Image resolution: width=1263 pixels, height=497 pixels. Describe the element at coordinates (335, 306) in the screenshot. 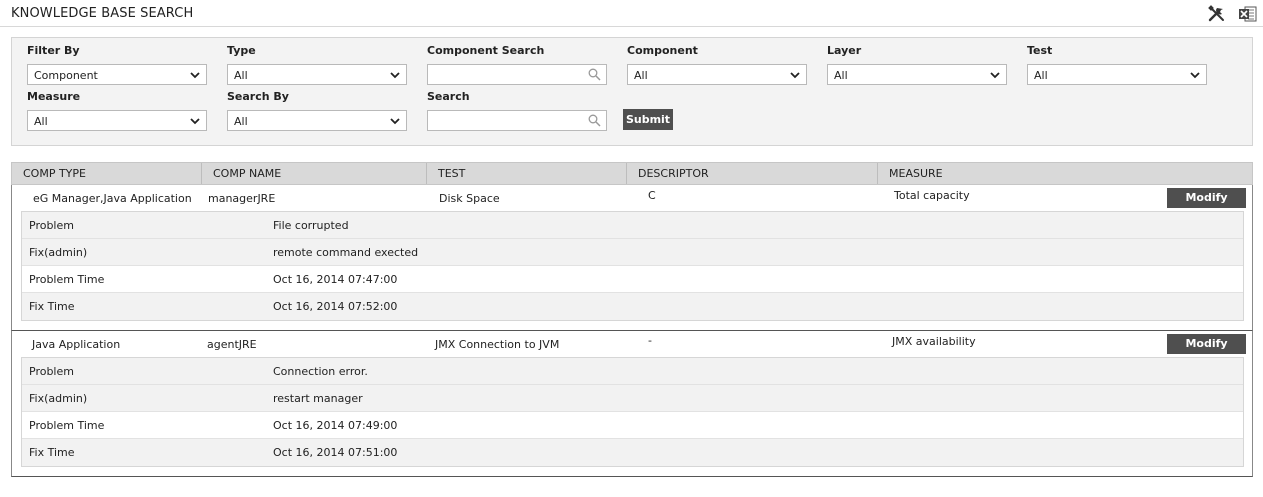

I see `detail-value: Oct 16, 2014 07:52:00` at that location.